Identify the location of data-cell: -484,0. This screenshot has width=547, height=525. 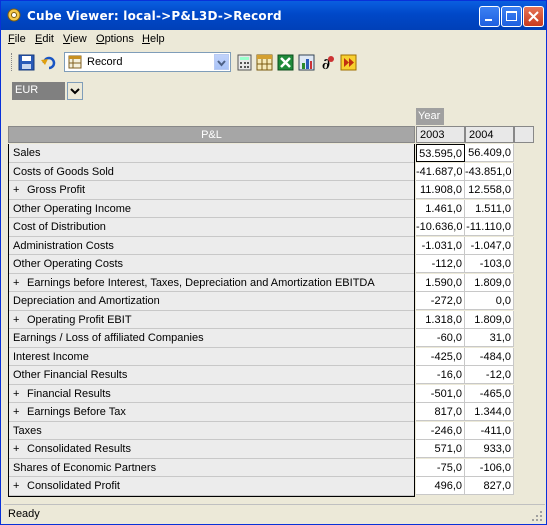
(489, 356).